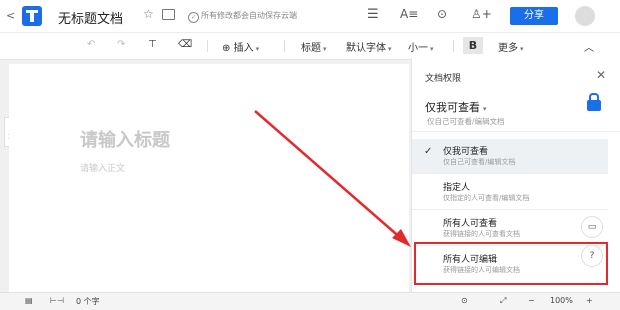 Image resolution: width=620 pixels, height=310 pixels. Describe the element at coordinates (503, 301) in the screenshot. I see `fullscreen-icon: ⤢` at that location.